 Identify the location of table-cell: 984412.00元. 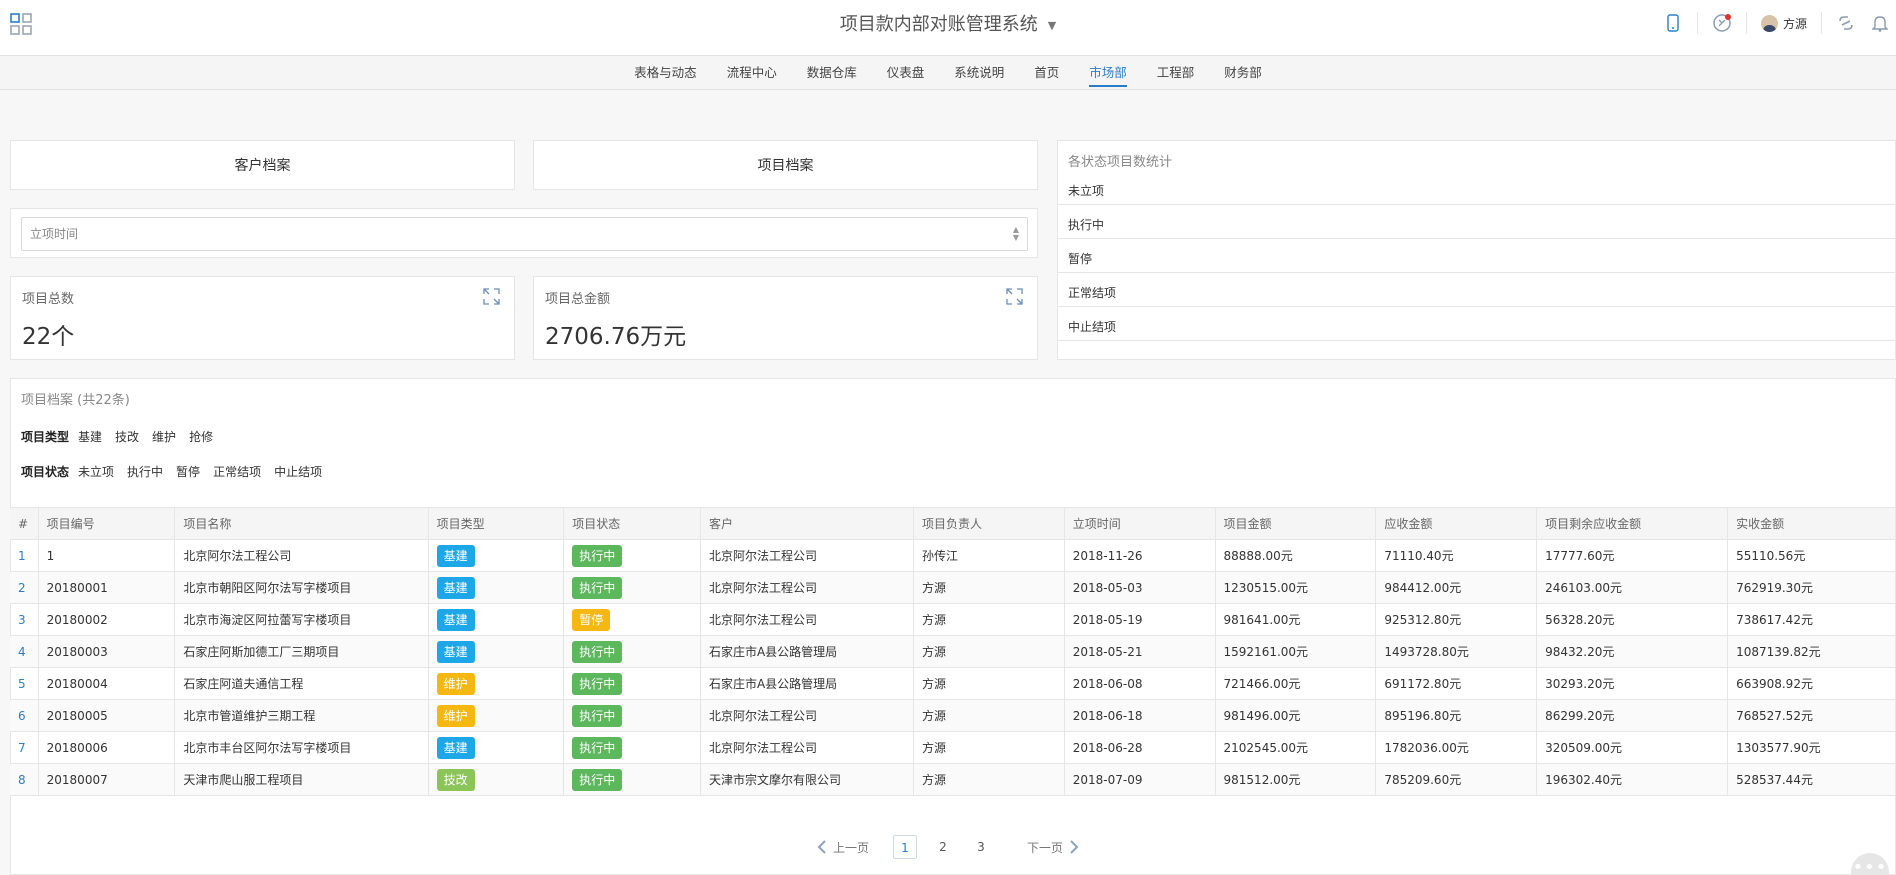
(1456, 587).